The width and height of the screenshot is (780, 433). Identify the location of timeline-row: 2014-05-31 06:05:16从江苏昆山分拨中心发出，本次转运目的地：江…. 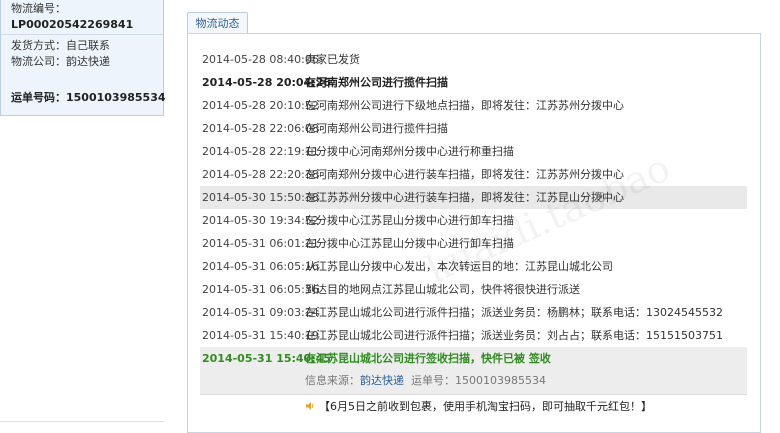
(474, 266).